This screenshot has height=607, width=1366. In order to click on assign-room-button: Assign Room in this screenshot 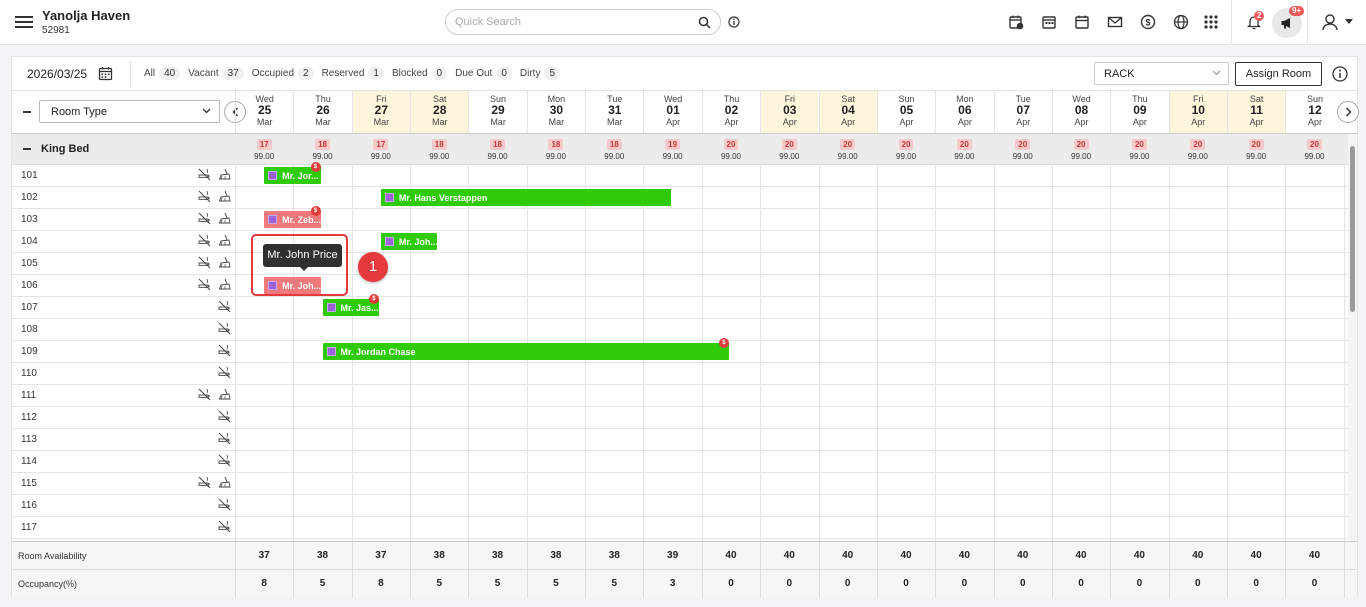, I will do `click(1278, 74)`.